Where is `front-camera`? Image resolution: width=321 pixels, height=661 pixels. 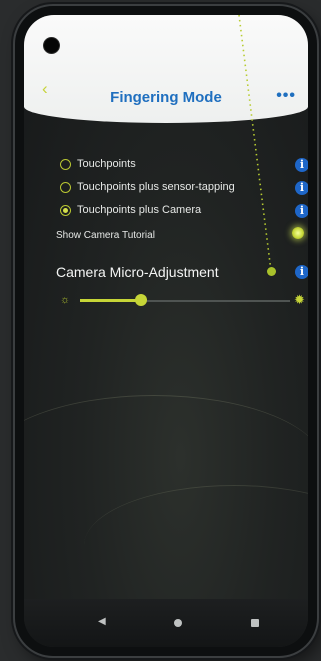 front-camera is located at coordinates (51, 45).